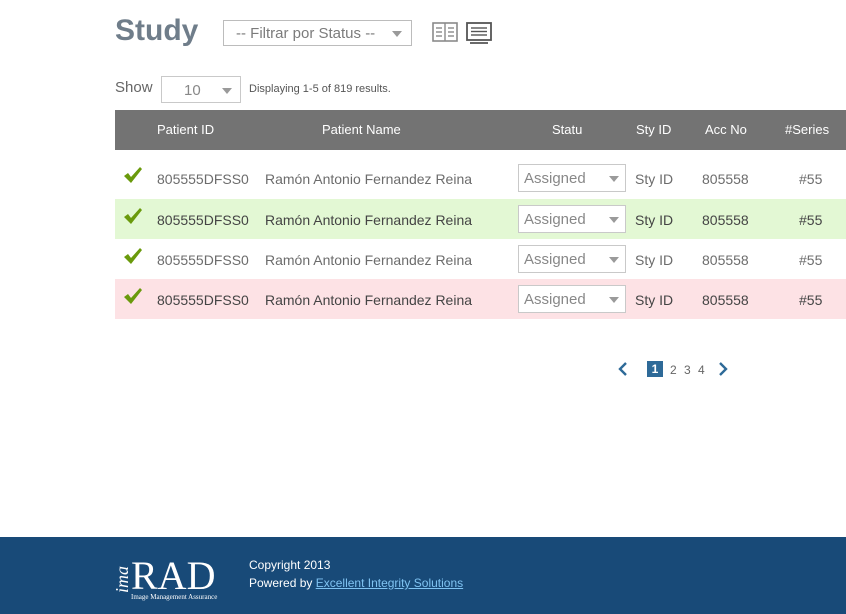  What do you see at coordinates (687, 370) in the screenshot?
I see `page-3-button: 3` at bounding box center [687, 370].